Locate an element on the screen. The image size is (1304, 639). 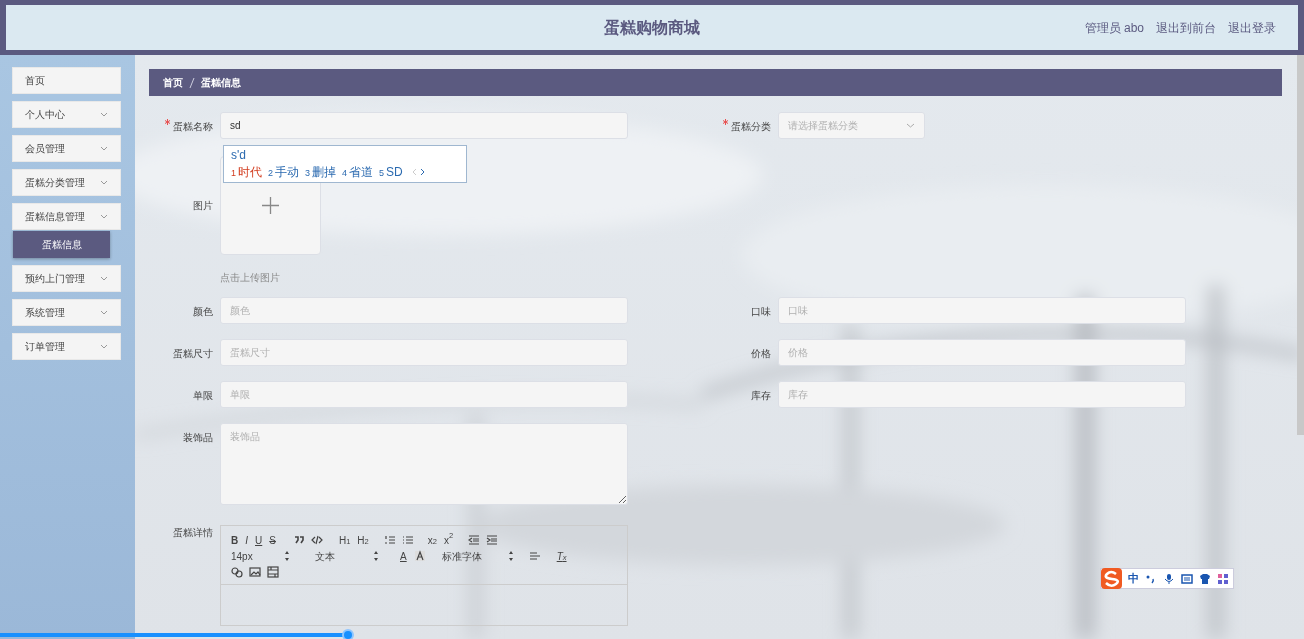
toolbar-button: H$_{2}$ is located at coordinates (363, 540).